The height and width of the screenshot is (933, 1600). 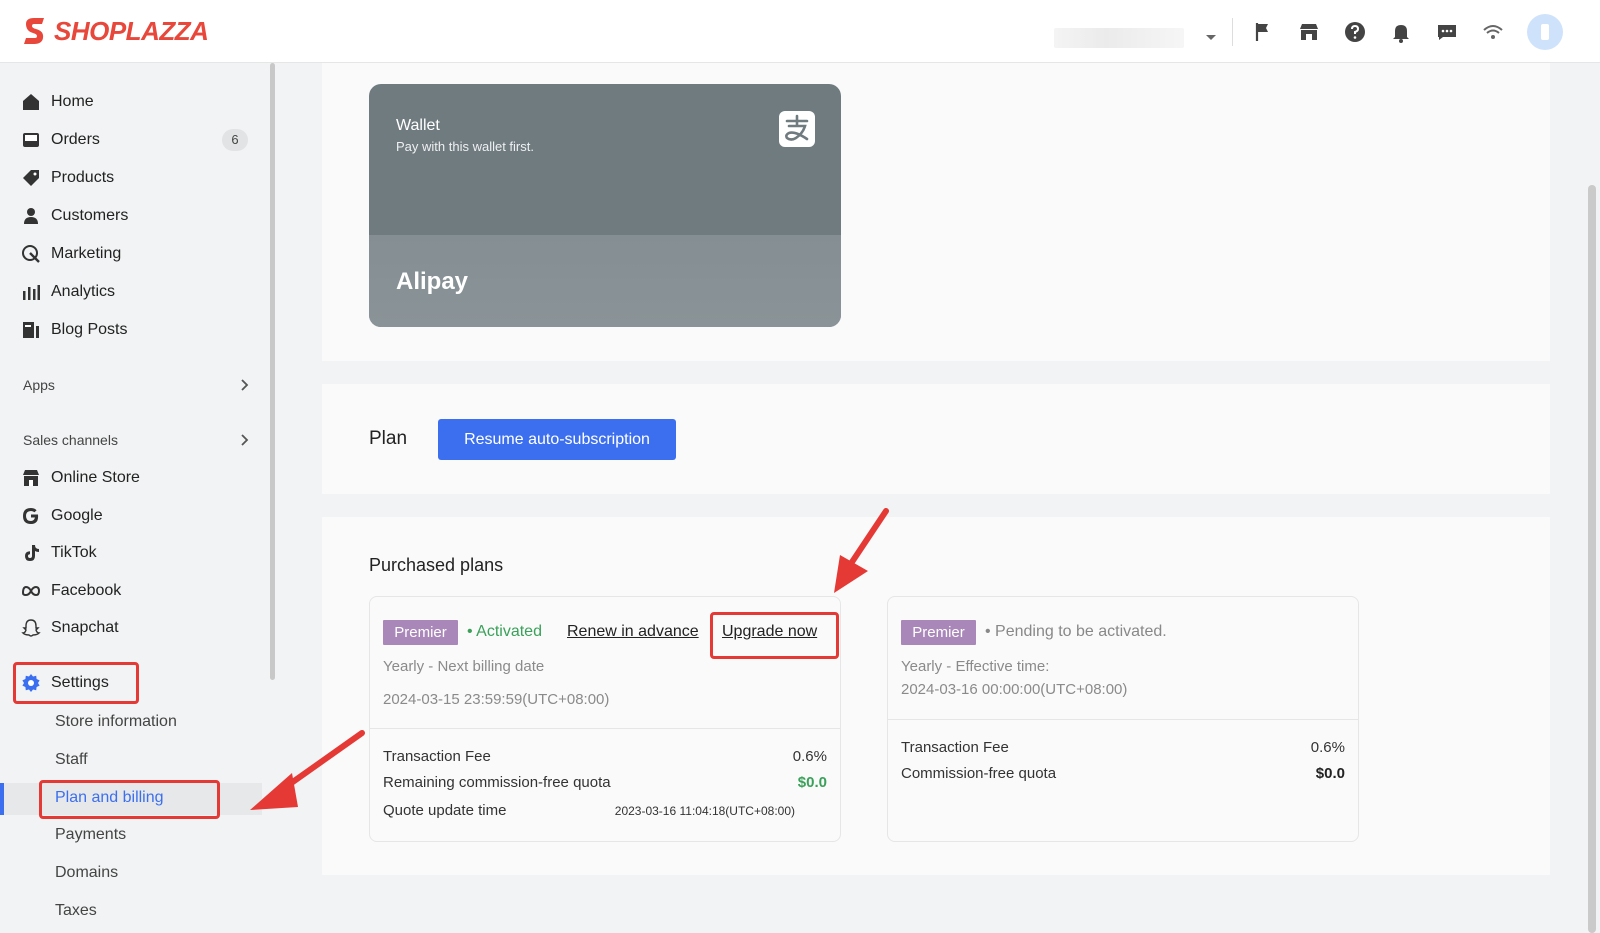 I want to click on alipay-icon, so click(x=797, y=129).